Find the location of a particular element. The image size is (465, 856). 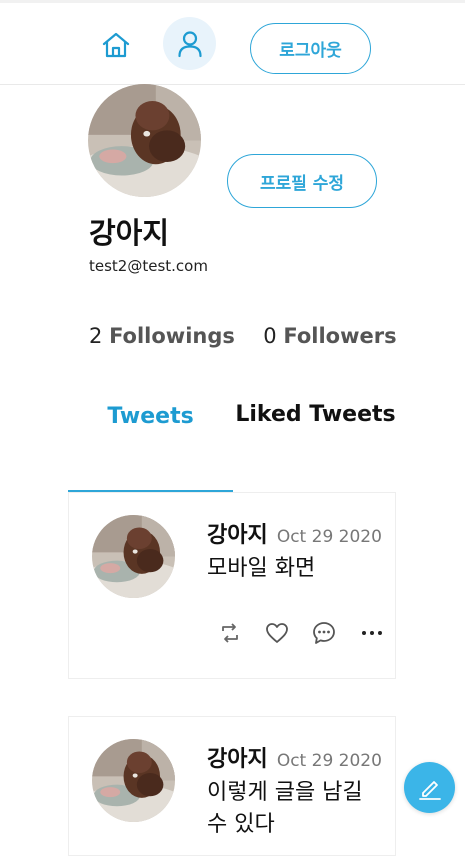

compose-tweet-button is located at coordinates (429, 787).